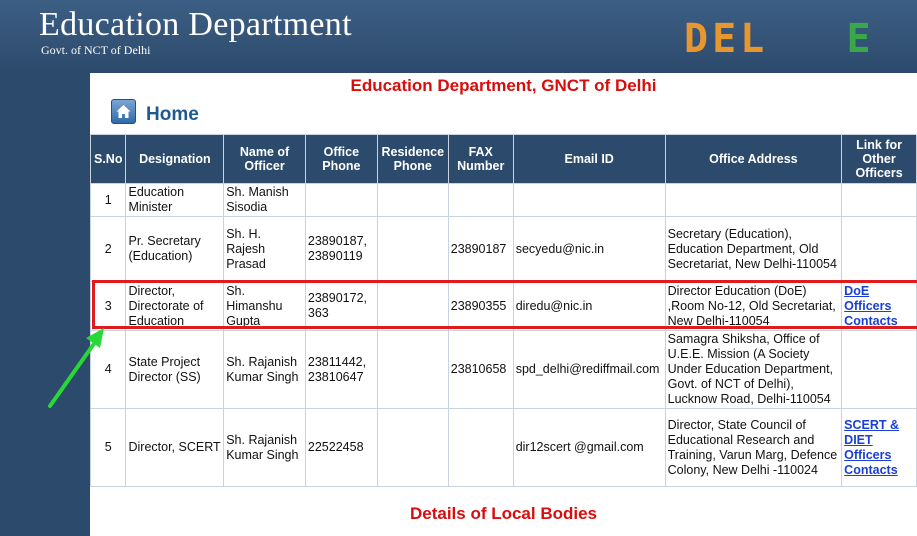  Describe the element at coordinates (341, 200) in the screenshot. I see `cell-office-phone` at that location.